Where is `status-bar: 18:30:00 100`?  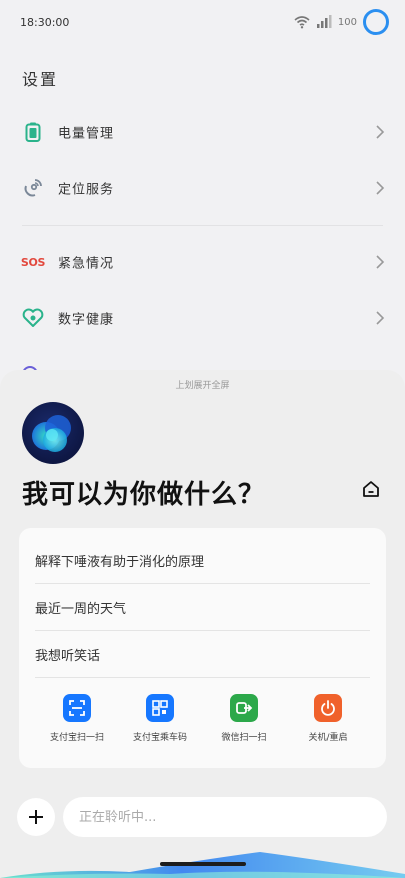
status-bar: 18:30:00 100 is located at coordinates (202, 22).